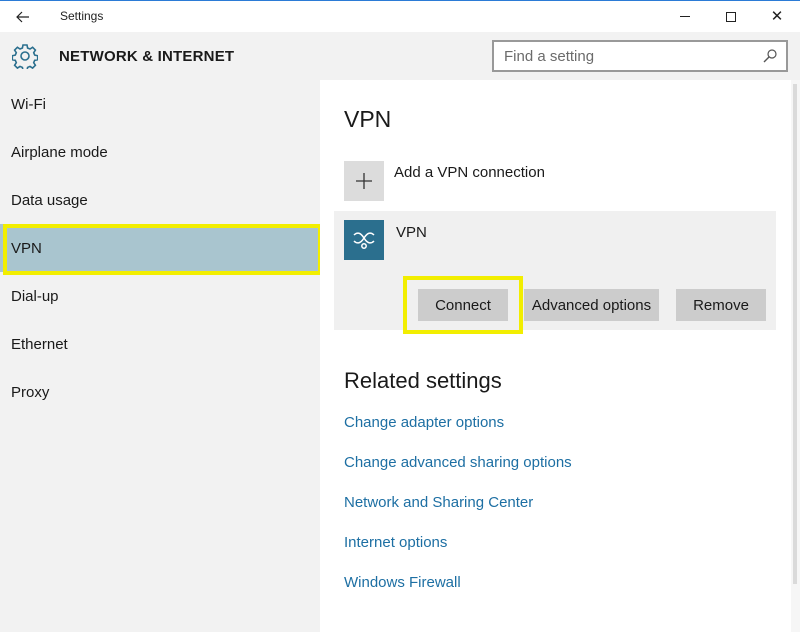 This screenshot has width=800, height=632. Describe the element at coordinates (423, 380) in the screenshot. I see `related-settings-title: Related settings` at that location.